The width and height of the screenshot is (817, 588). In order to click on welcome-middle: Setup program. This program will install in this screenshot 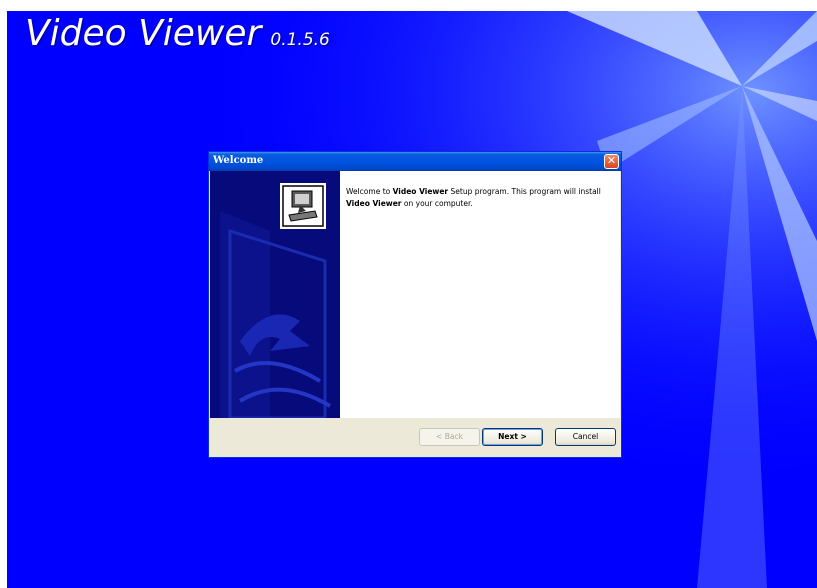, I will do `click(524, 191)`.